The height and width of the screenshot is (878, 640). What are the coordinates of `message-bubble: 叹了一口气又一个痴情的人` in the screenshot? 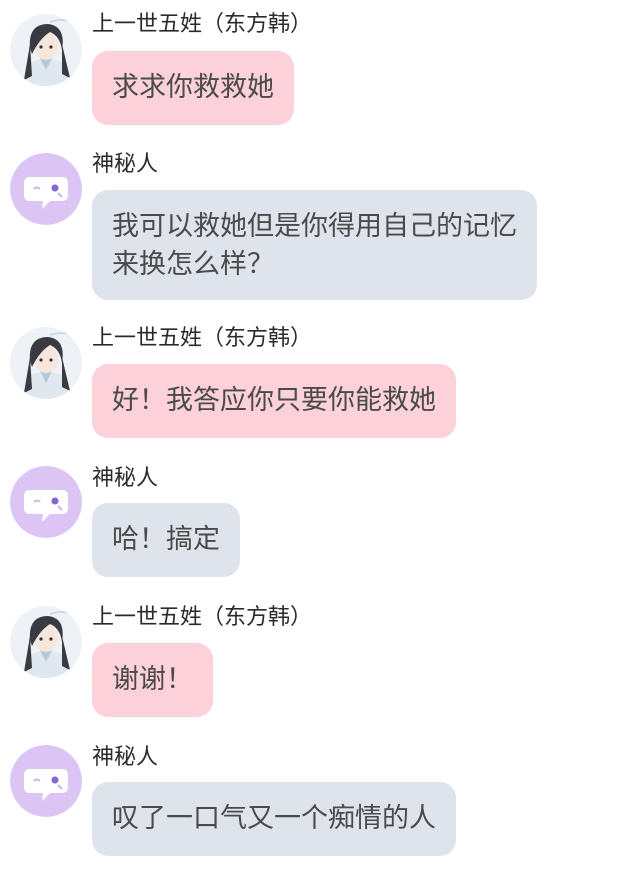 It's located at (274, 819).